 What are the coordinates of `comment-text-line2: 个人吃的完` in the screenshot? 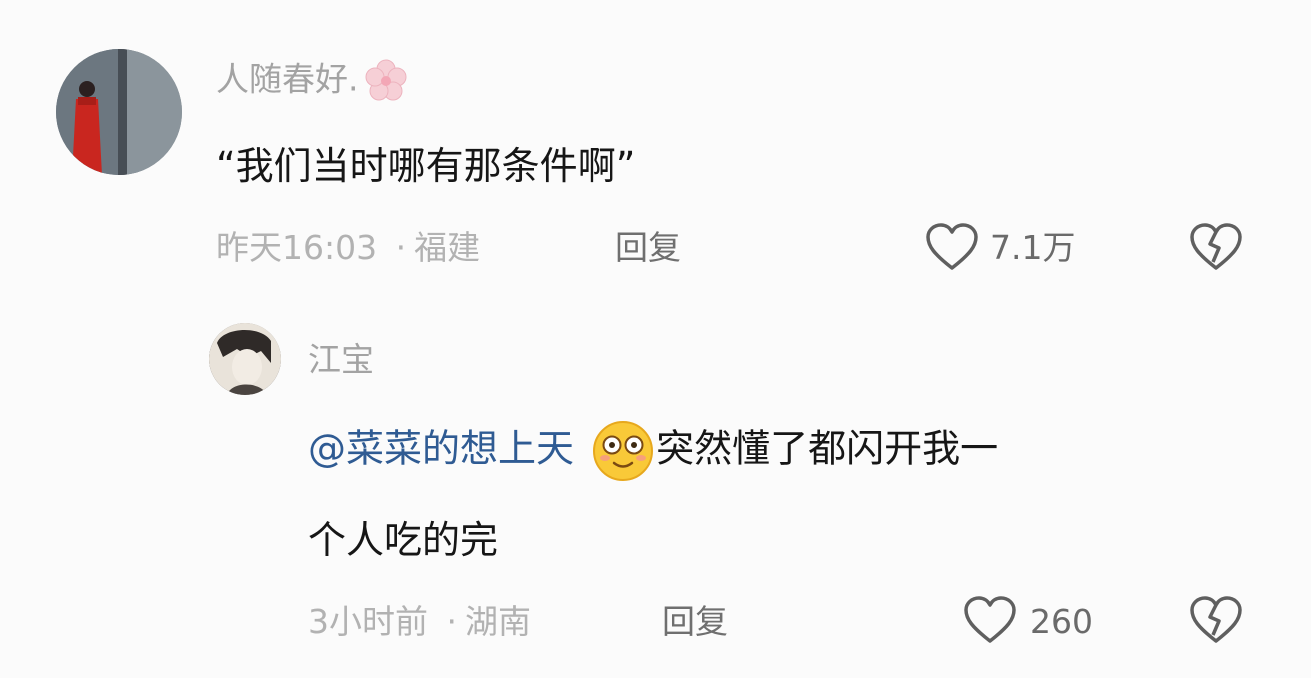 It's located at (403, 540).